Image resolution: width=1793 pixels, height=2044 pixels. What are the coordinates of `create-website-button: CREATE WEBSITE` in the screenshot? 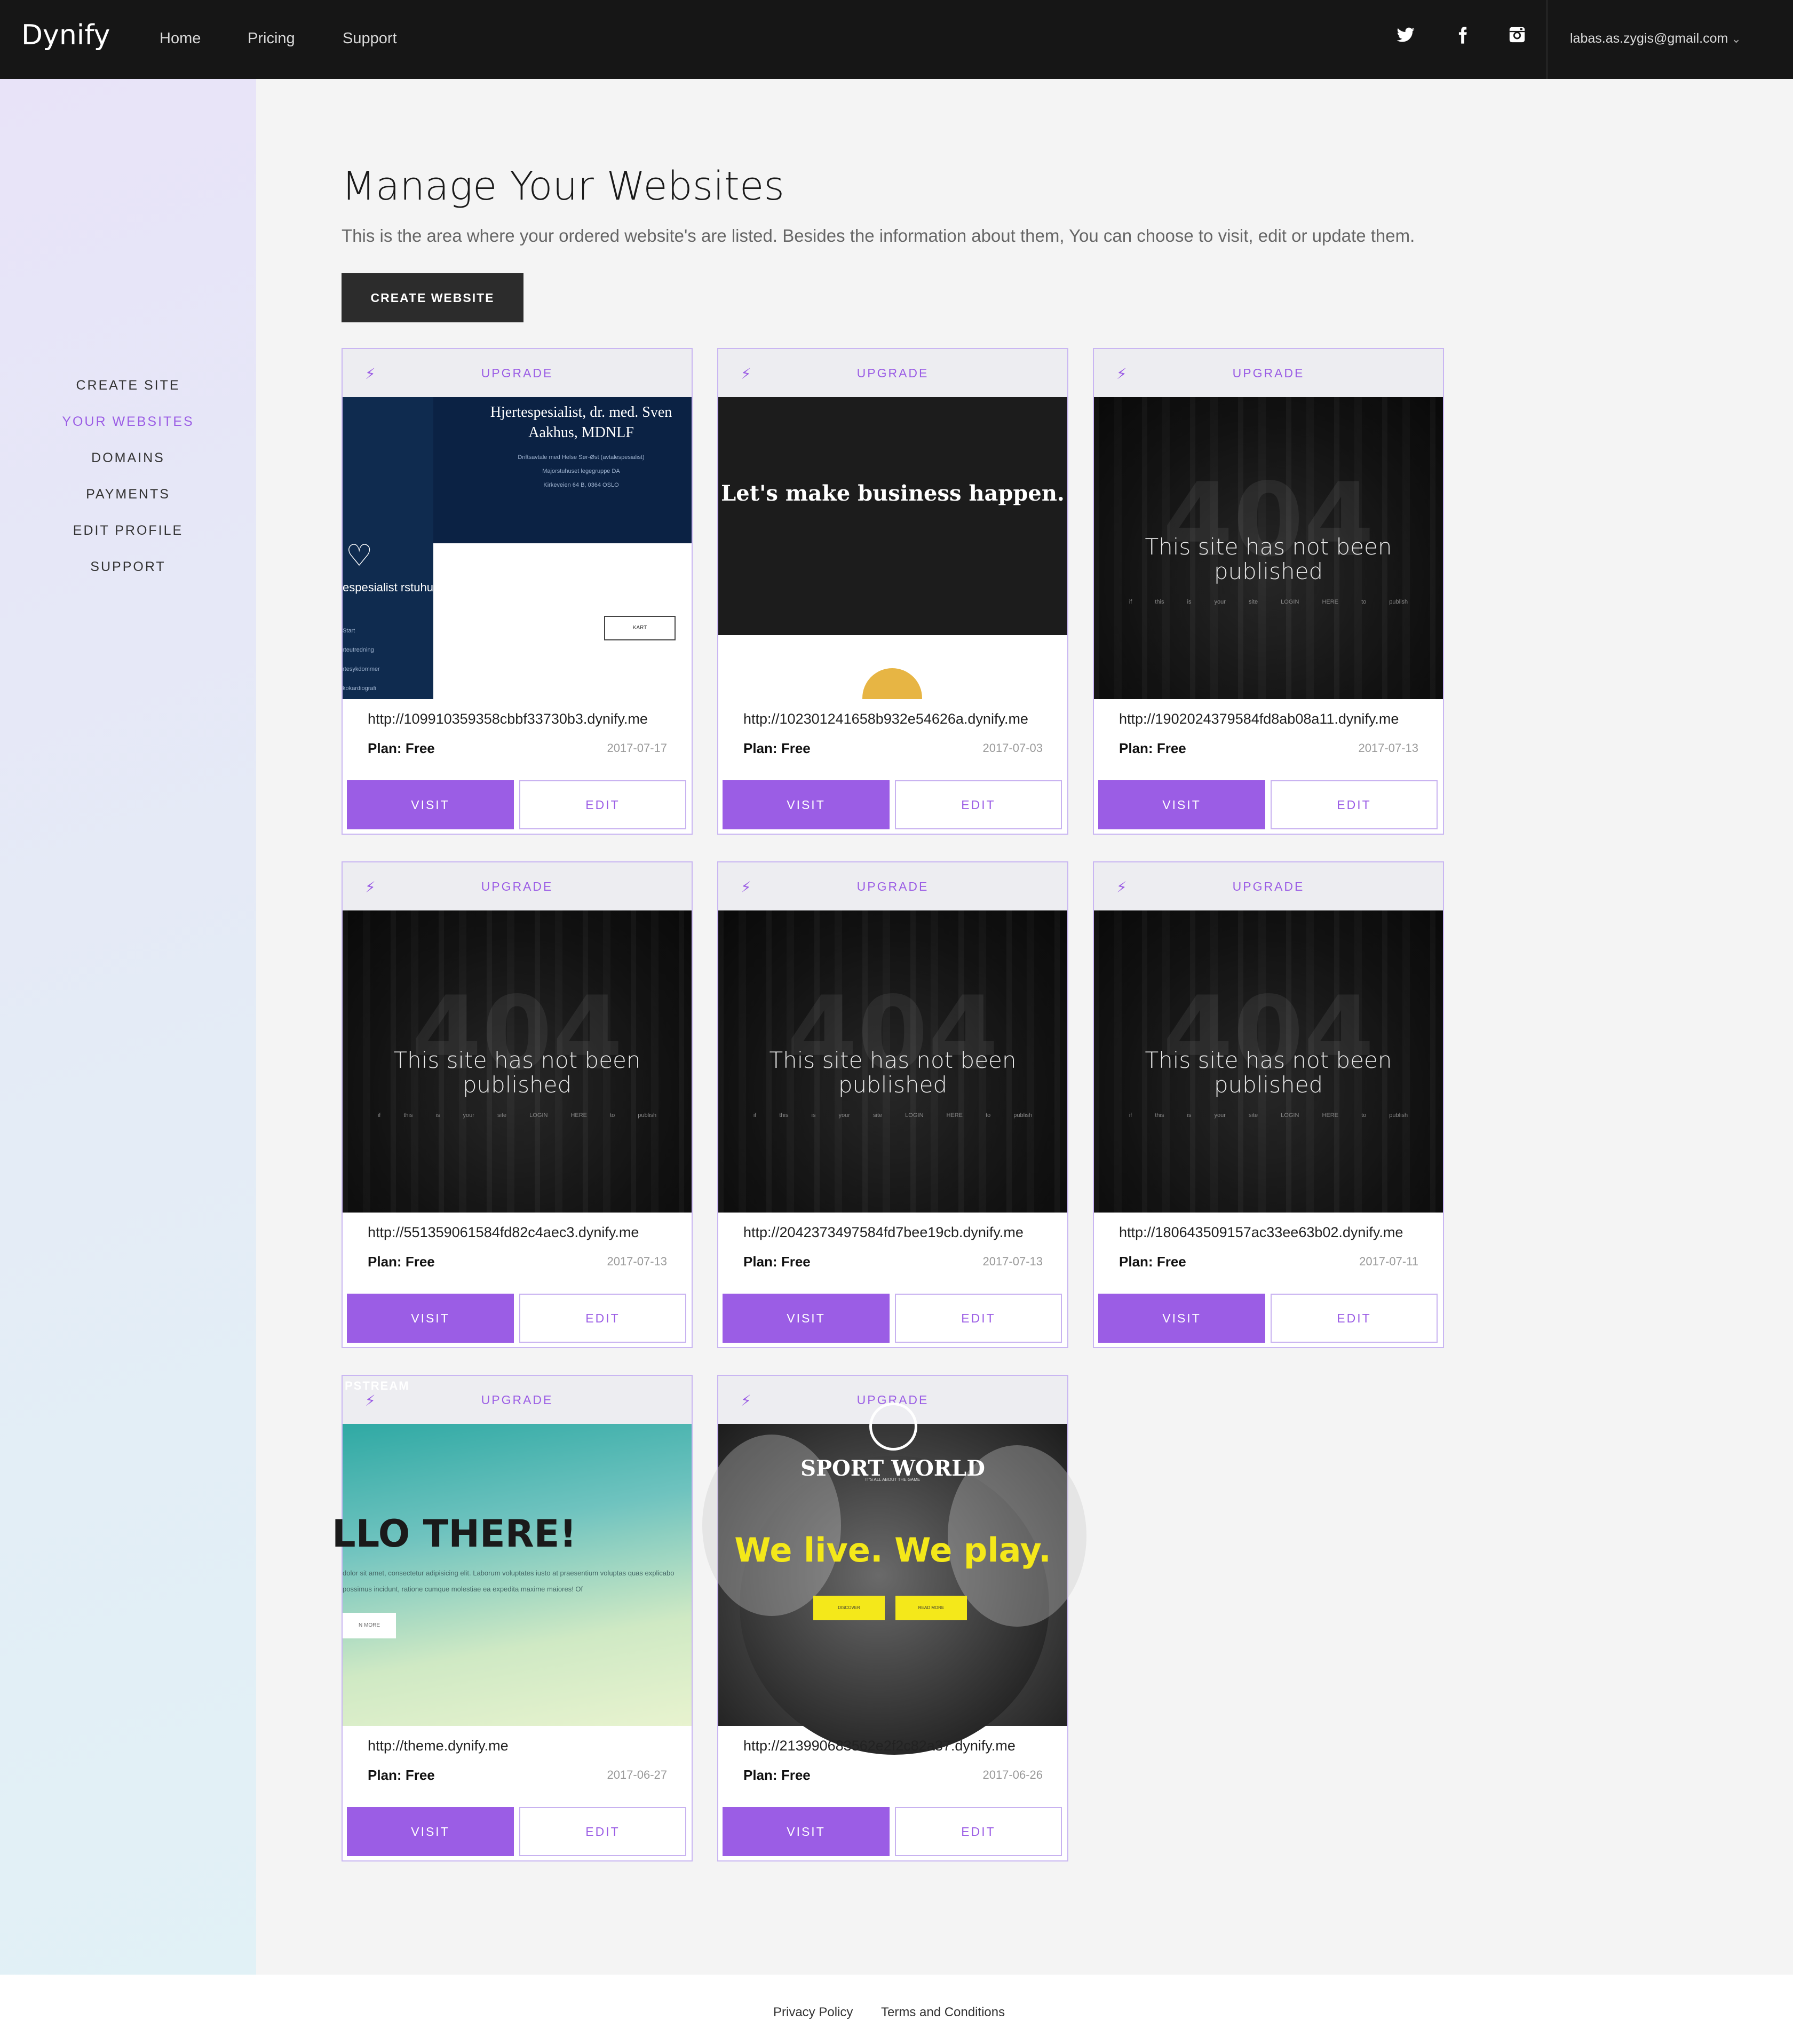 It's located at (432, 298).